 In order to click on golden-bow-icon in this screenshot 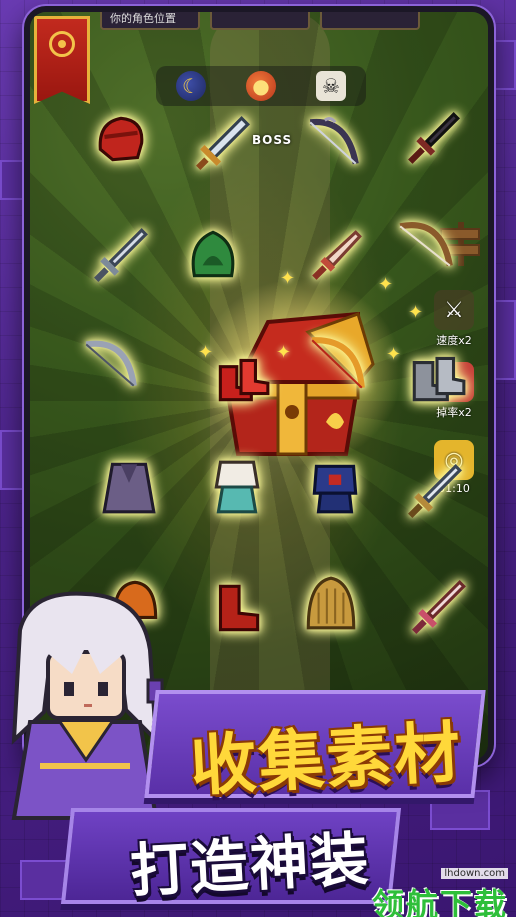, I will do `click(337, 363)`.